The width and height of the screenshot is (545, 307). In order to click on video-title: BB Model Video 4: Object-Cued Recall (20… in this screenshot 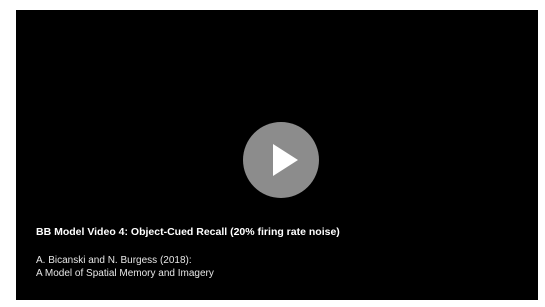, I will do `click(188, 232)`.